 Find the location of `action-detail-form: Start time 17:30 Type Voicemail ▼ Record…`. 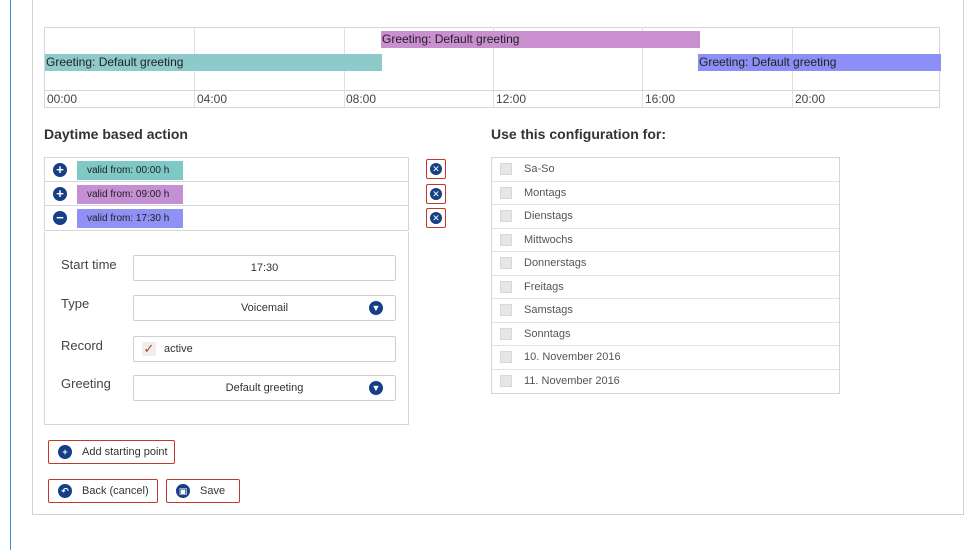

action-detail-form: Start time 17:30 Type Voicemail ▼ Record… is located at coordinates (226, 328).